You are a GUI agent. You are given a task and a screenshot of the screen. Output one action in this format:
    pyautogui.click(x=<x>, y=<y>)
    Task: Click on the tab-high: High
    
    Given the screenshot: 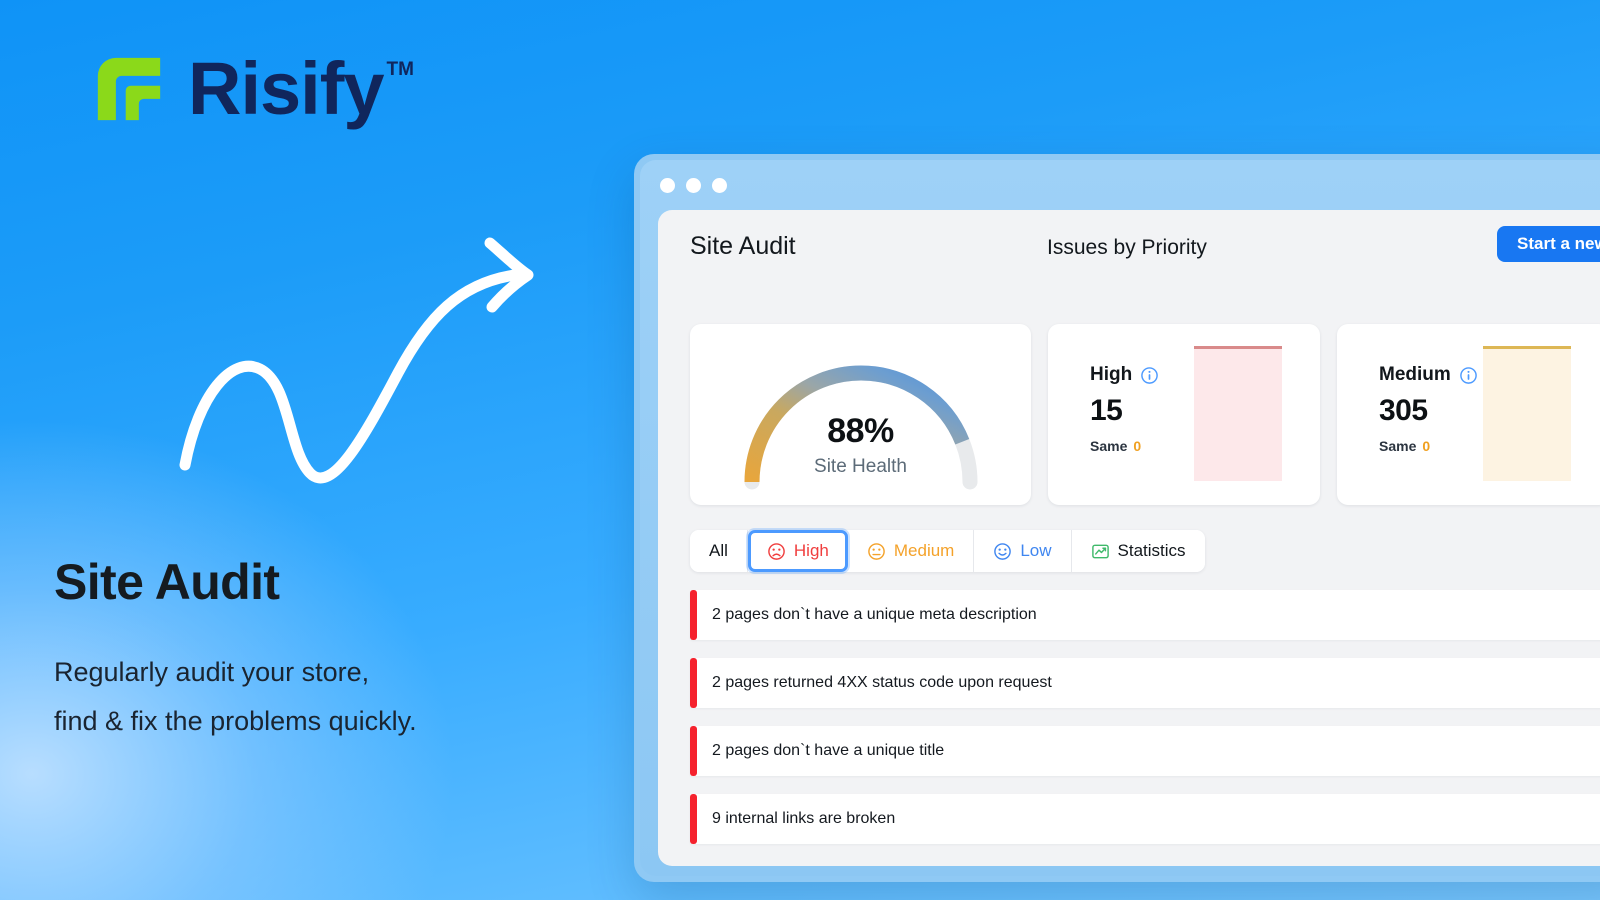 What is the action you would take?
    pyautogui.click(x=797, y=551)
    